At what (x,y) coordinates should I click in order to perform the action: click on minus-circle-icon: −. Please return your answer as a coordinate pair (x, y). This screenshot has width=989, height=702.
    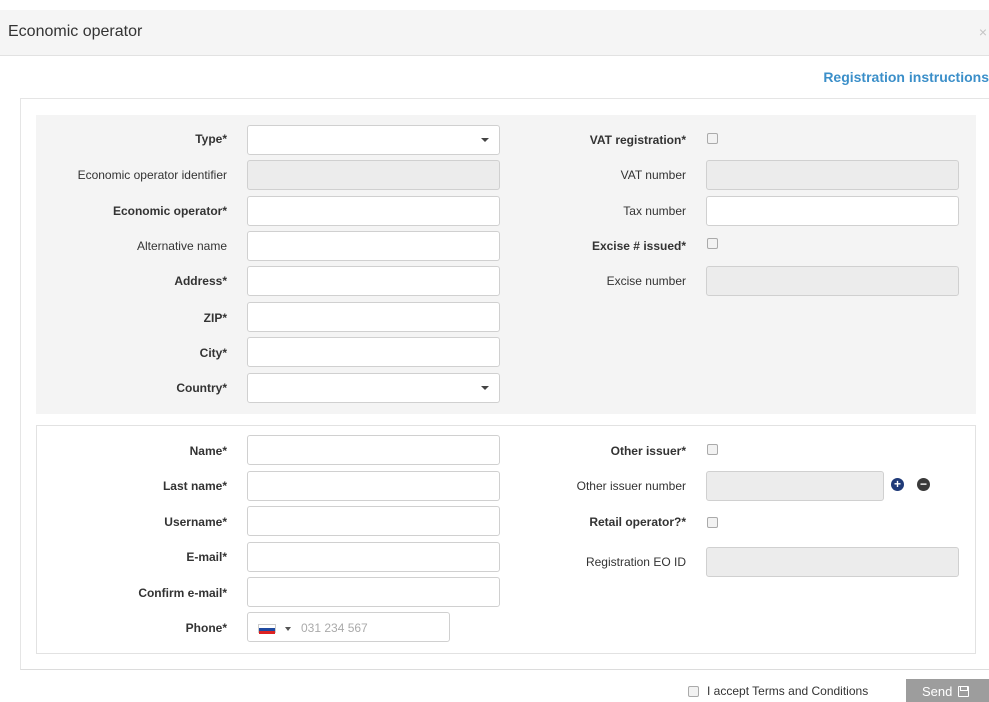
    Looking at the image, I should click on (923, 484).